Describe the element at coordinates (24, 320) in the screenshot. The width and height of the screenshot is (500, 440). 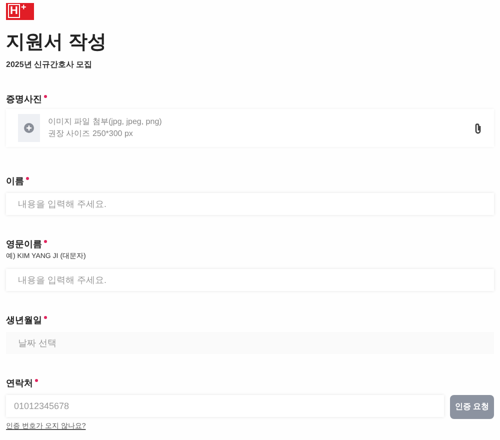
I see `field-label: 생년월일` at that location.